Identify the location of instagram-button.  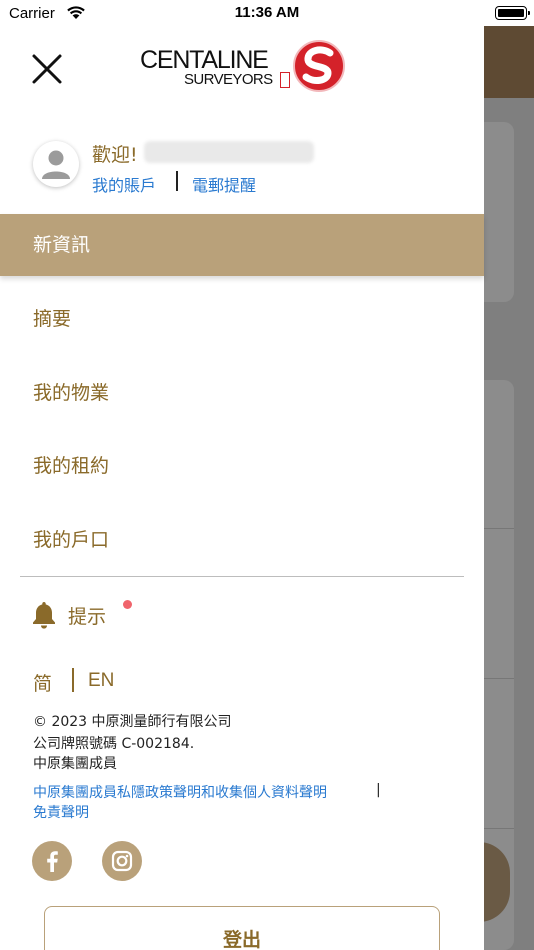
(122, 861).